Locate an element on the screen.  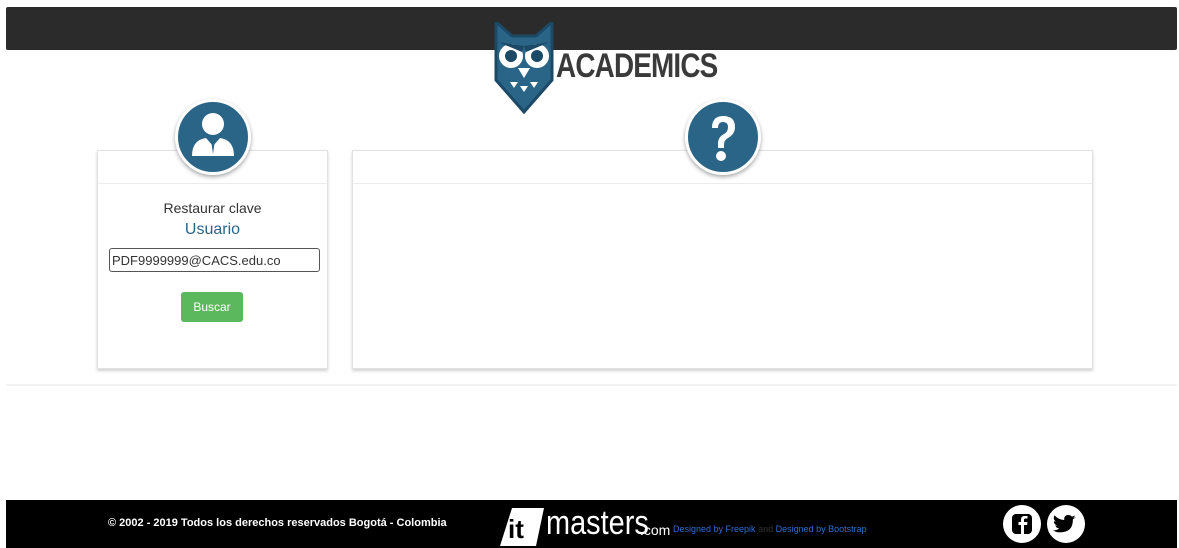
panel-title: Restaurar clave is located at coordinates (212, 208).